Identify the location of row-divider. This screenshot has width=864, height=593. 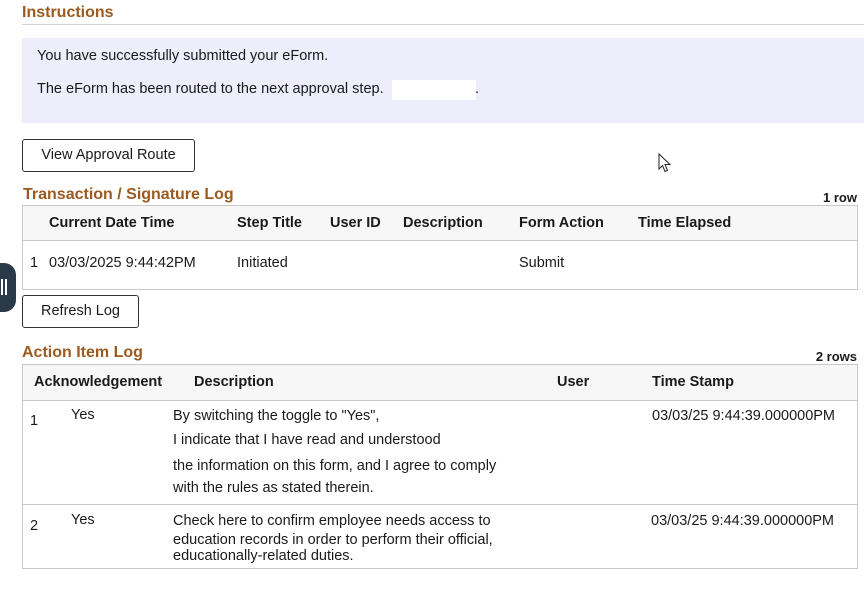
(440, 504).